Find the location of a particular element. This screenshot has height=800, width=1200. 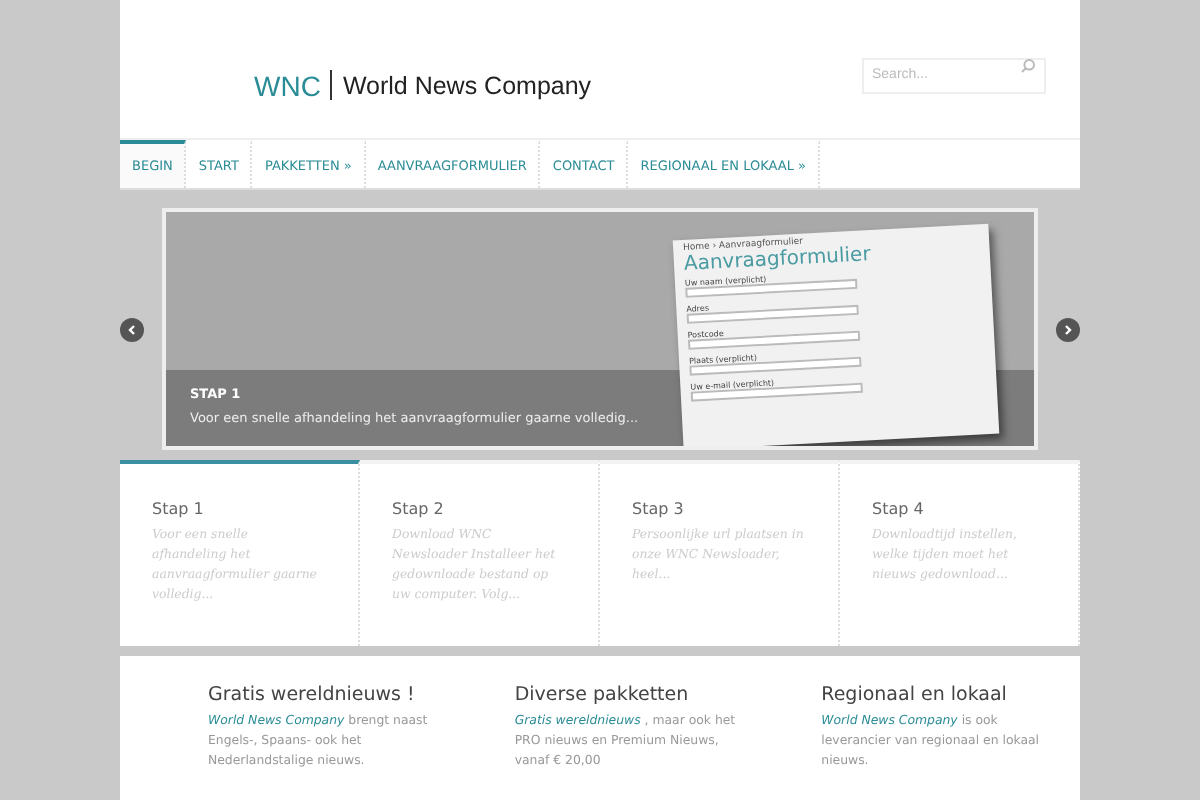

next-slide-button is located at coordinates (1068, 329).